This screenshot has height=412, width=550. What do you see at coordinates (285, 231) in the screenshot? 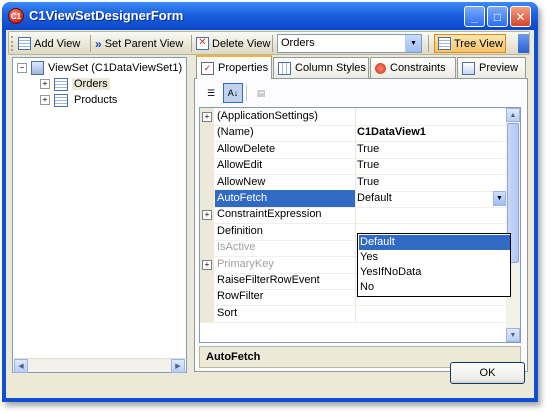
I see `property-name: Definition` at bounding box center [285, 231].